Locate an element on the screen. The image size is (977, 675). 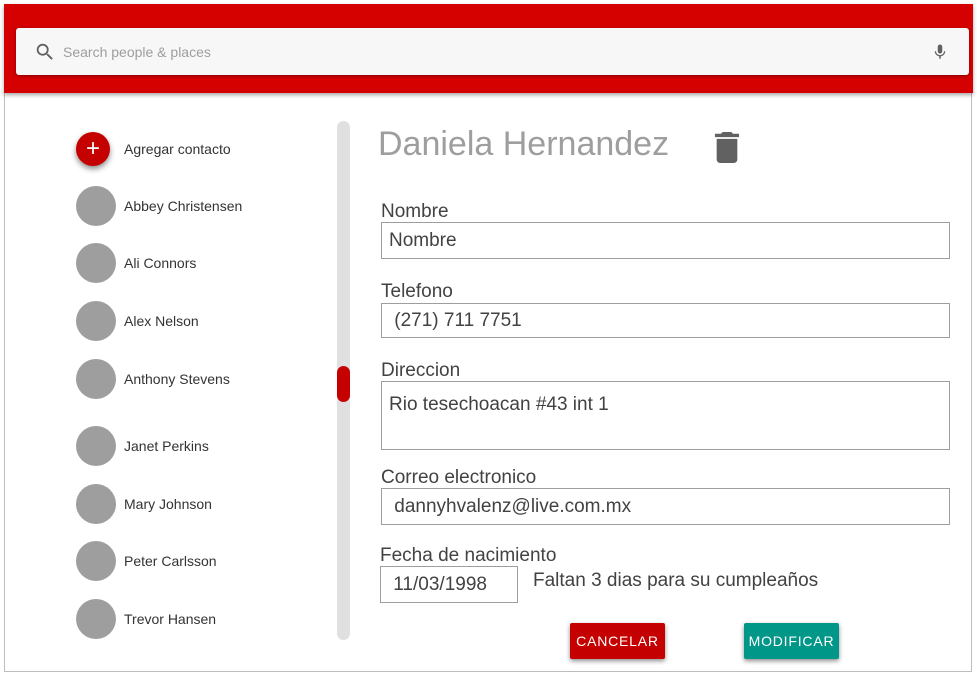
list-item: Abbey Christensen is located at coordinates (196, 206).